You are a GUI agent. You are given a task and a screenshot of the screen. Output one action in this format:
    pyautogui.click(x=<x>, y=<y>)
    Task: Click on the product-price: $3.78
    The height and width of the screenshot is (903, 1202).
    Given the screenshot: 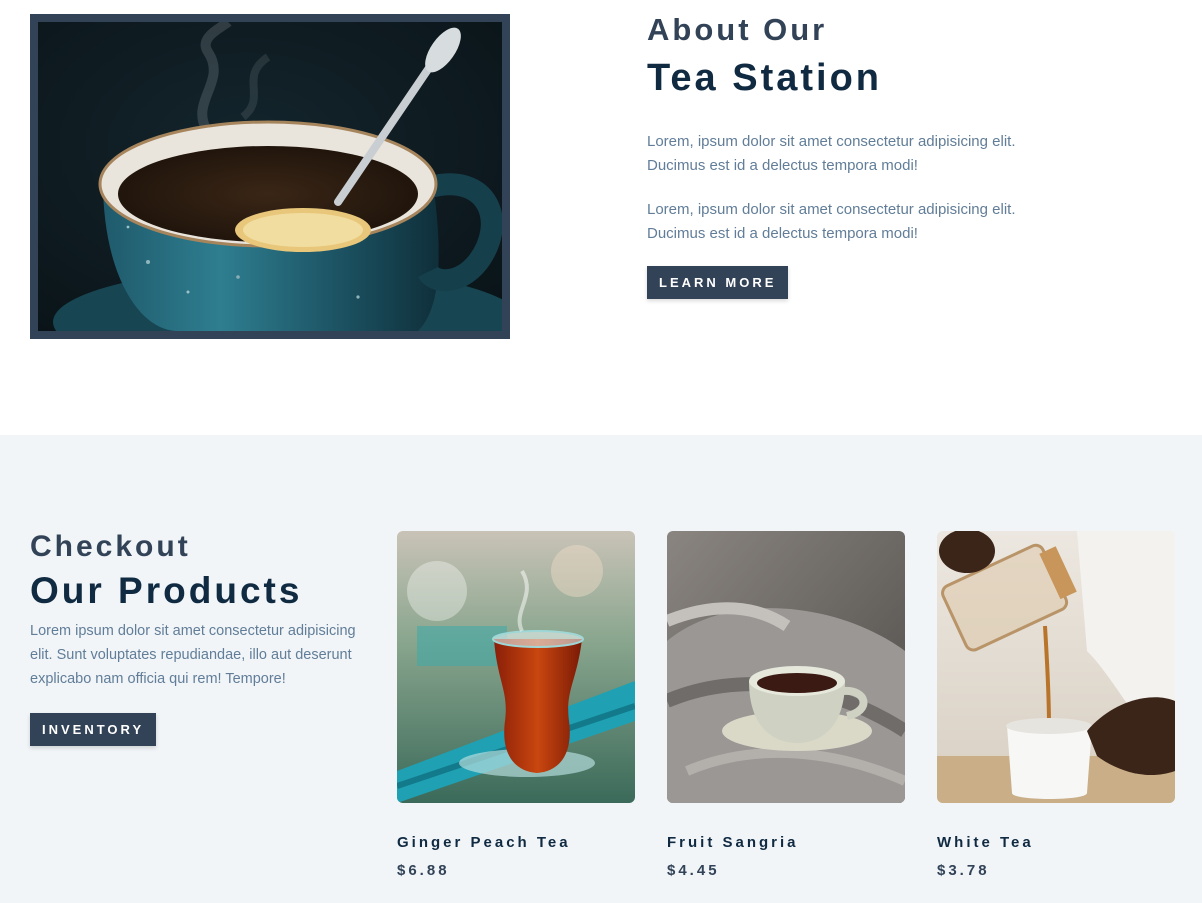 What is the action you would take?
    pyautogui.click(x=963, y=870)
    